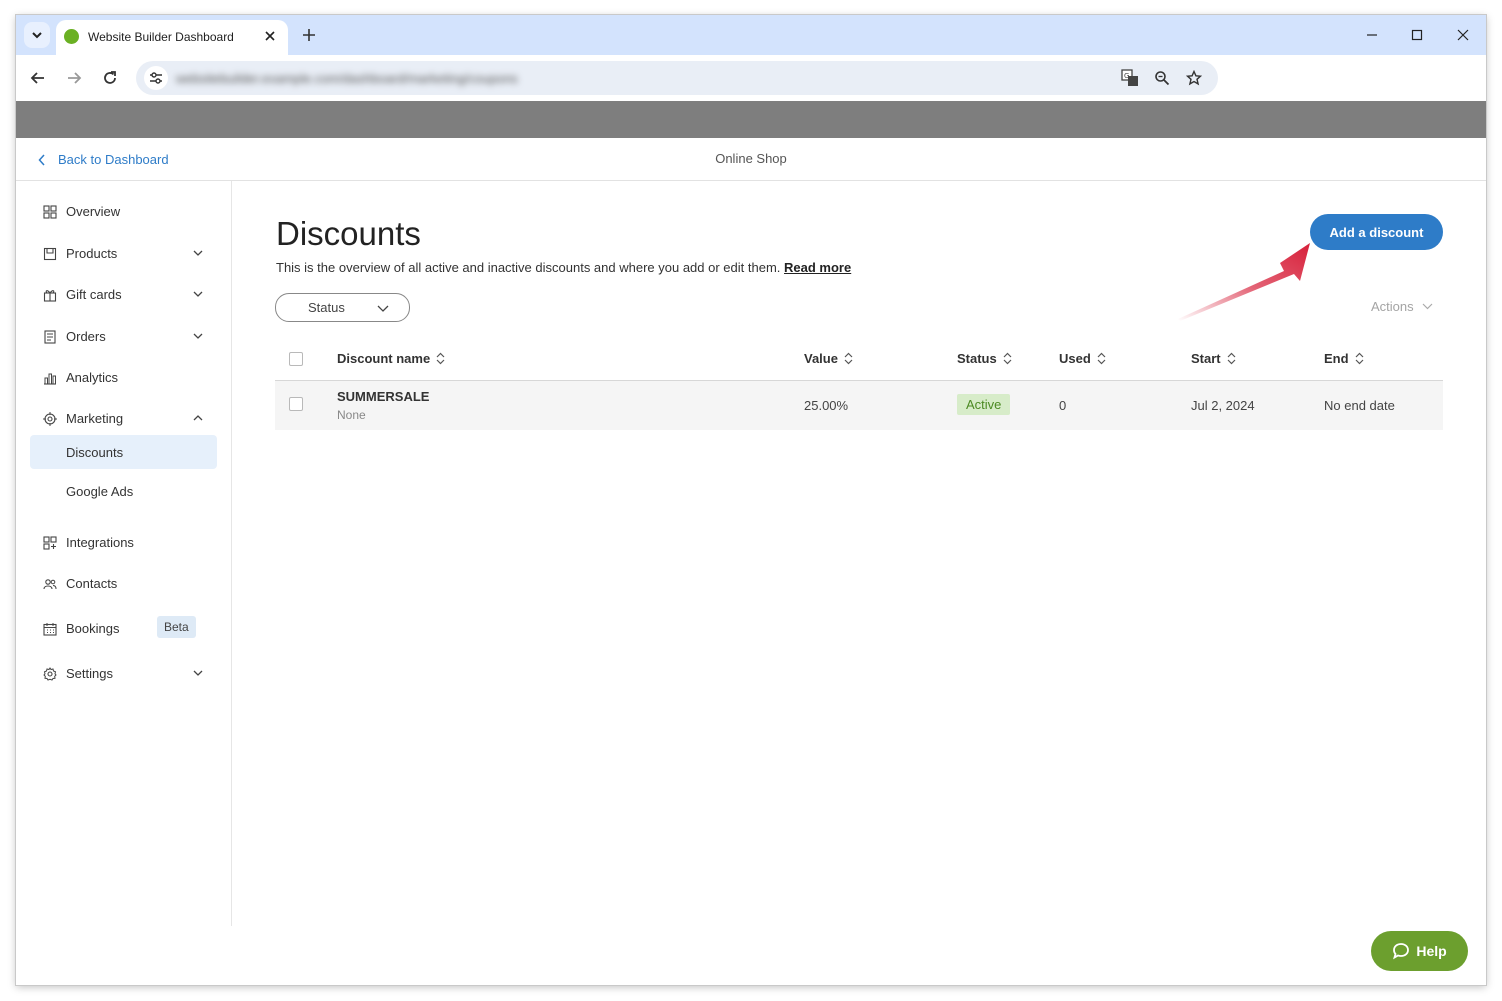  What do you see at coordinates (1376, 232) in the screenshot?
I see `add-discount-button: Add a discount` at bounding box center [1376, 232].